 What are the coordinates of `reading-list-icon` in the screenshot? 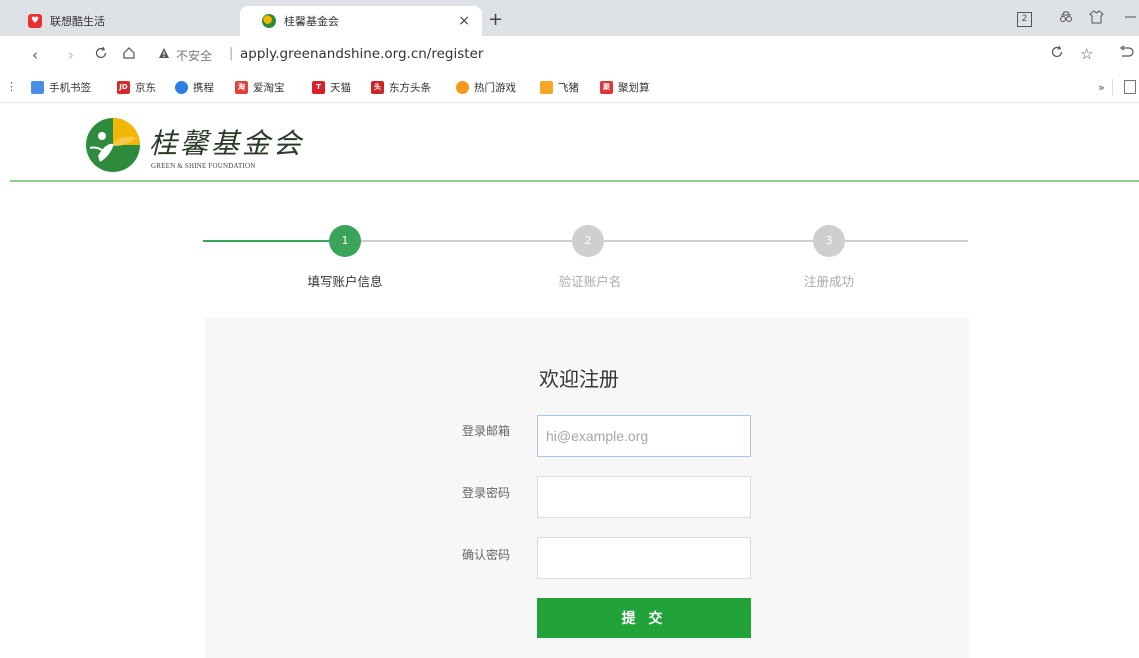 It's located at (1130, 87).